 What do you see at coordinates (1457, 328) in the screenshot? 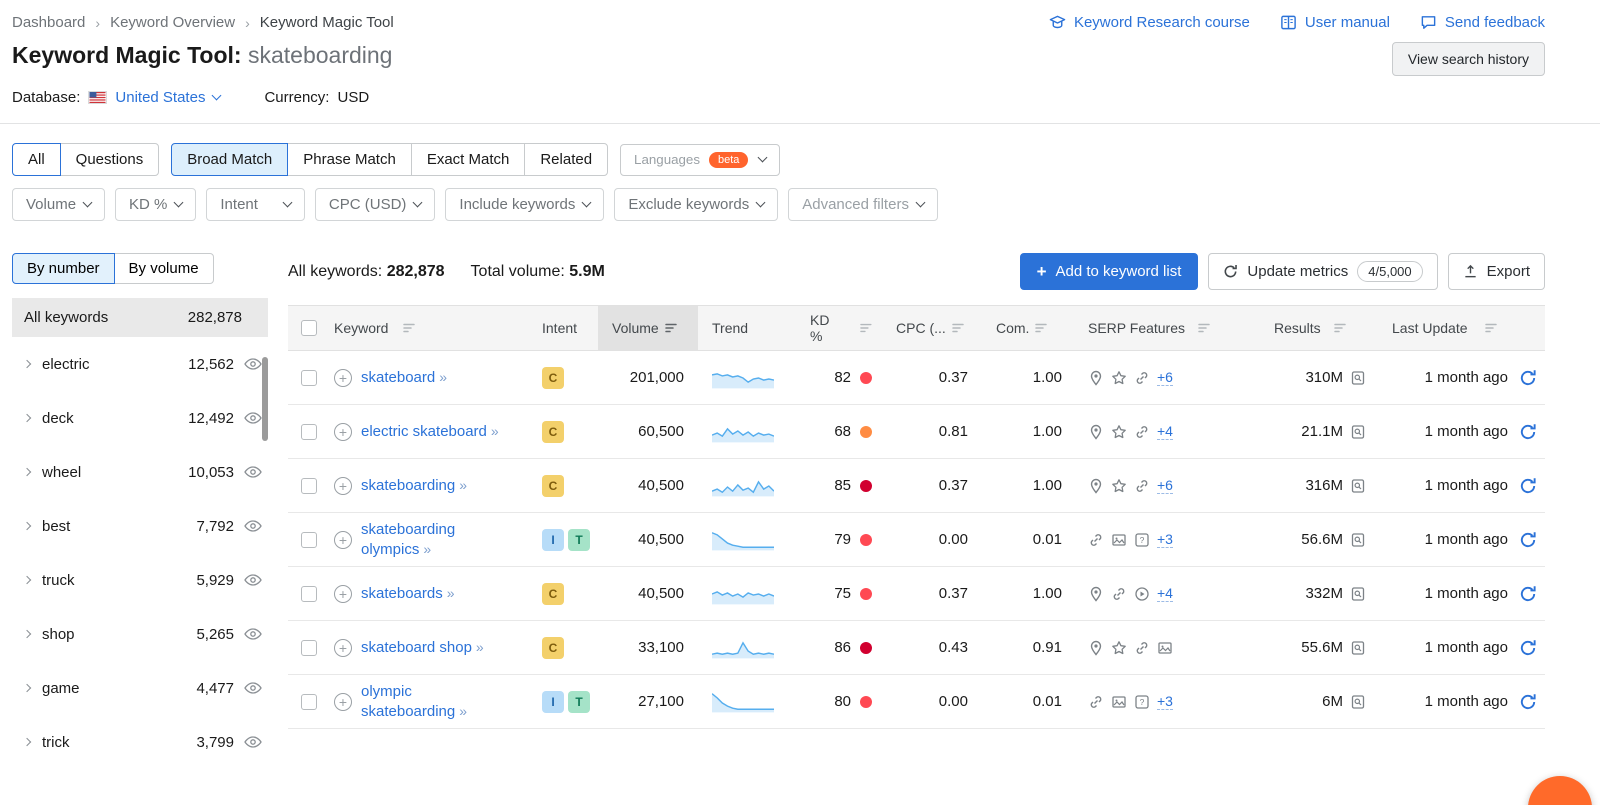
I see `column-header-last-update: Last Update` at bounding box center [1457, 328].